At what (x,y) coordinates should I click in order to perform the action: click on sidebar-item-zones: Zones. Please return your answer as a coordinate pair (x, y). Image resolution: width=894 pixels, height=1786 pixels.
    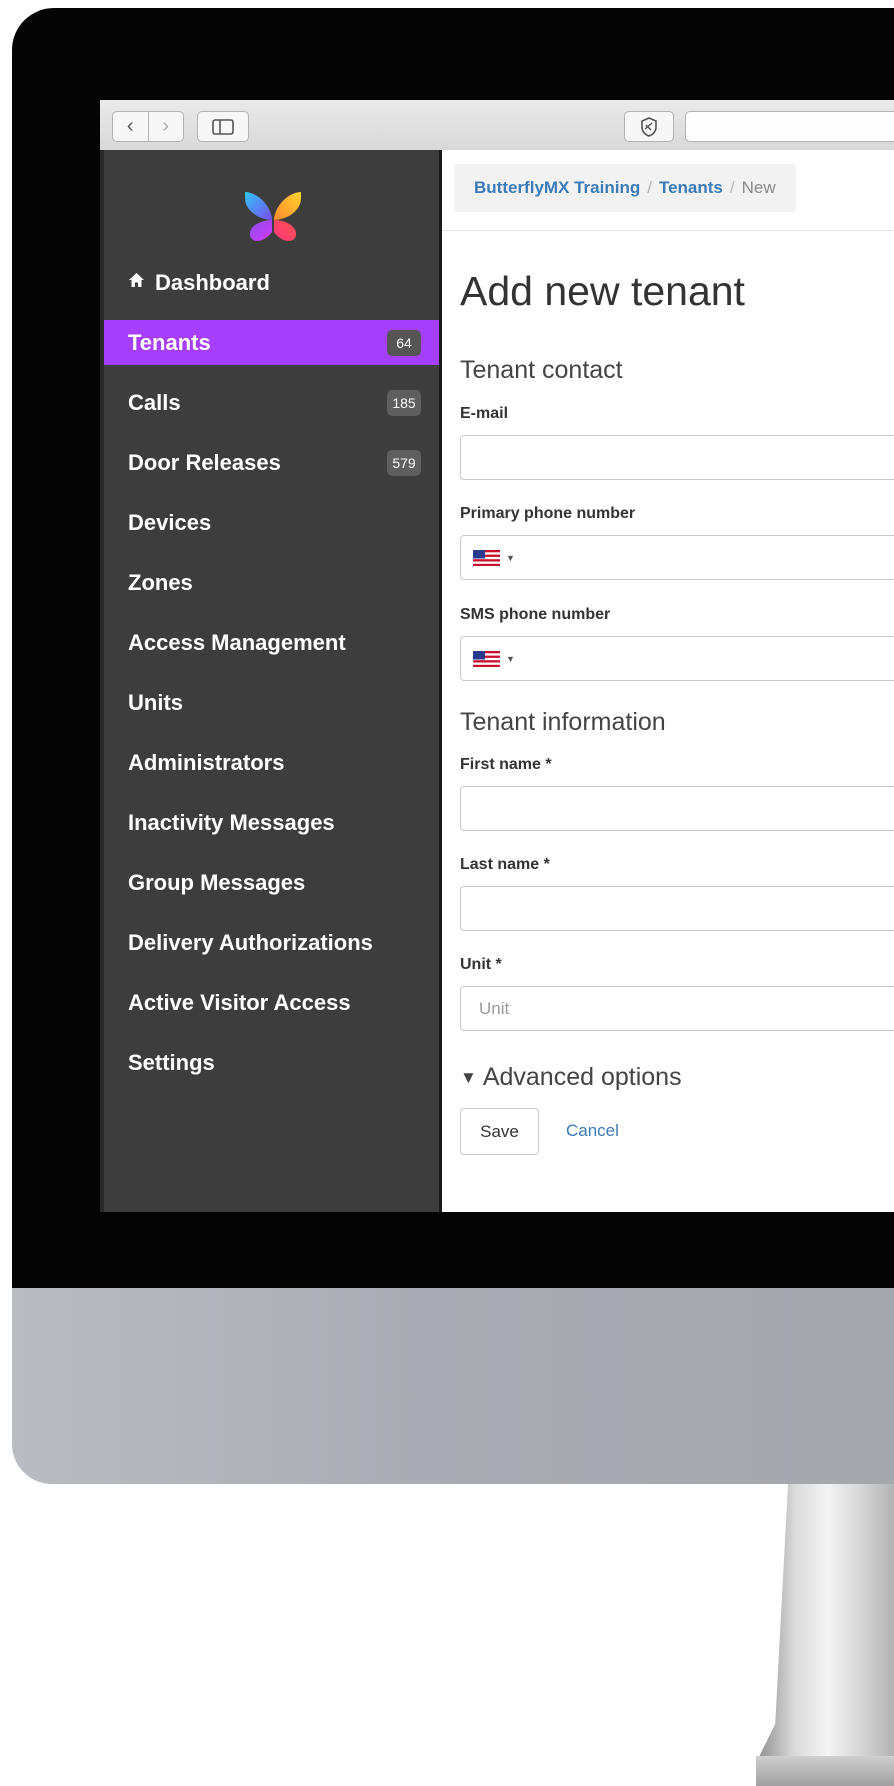
    Looking at the image, I should click on (271, 582).